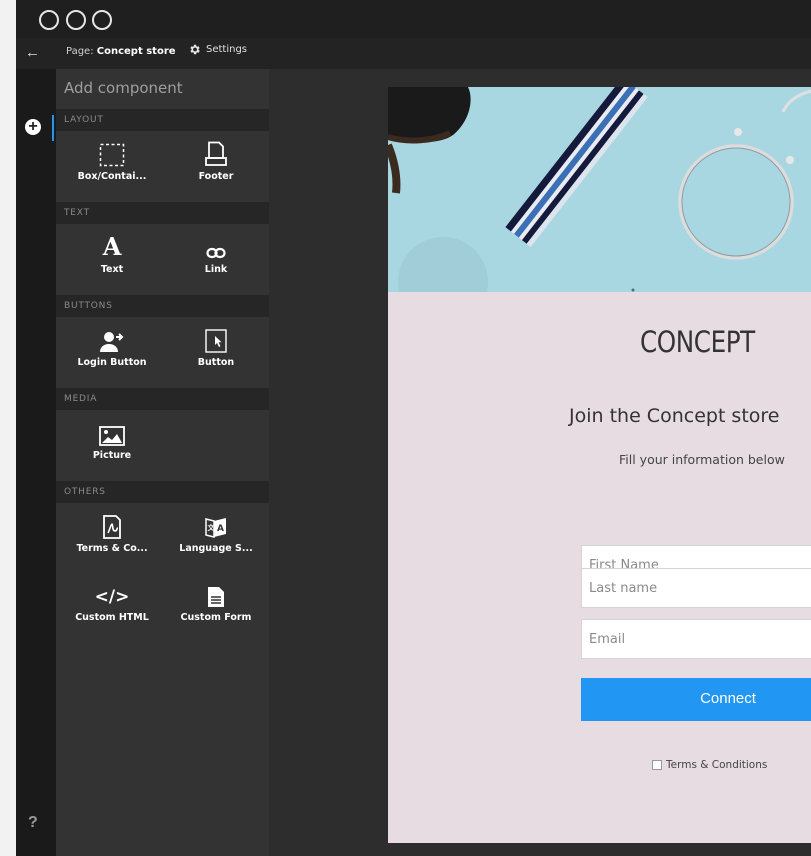 The width and height of the screenshot is (811, 856). I want to click on brand-logo: CONCEPT, so click(697, 342).